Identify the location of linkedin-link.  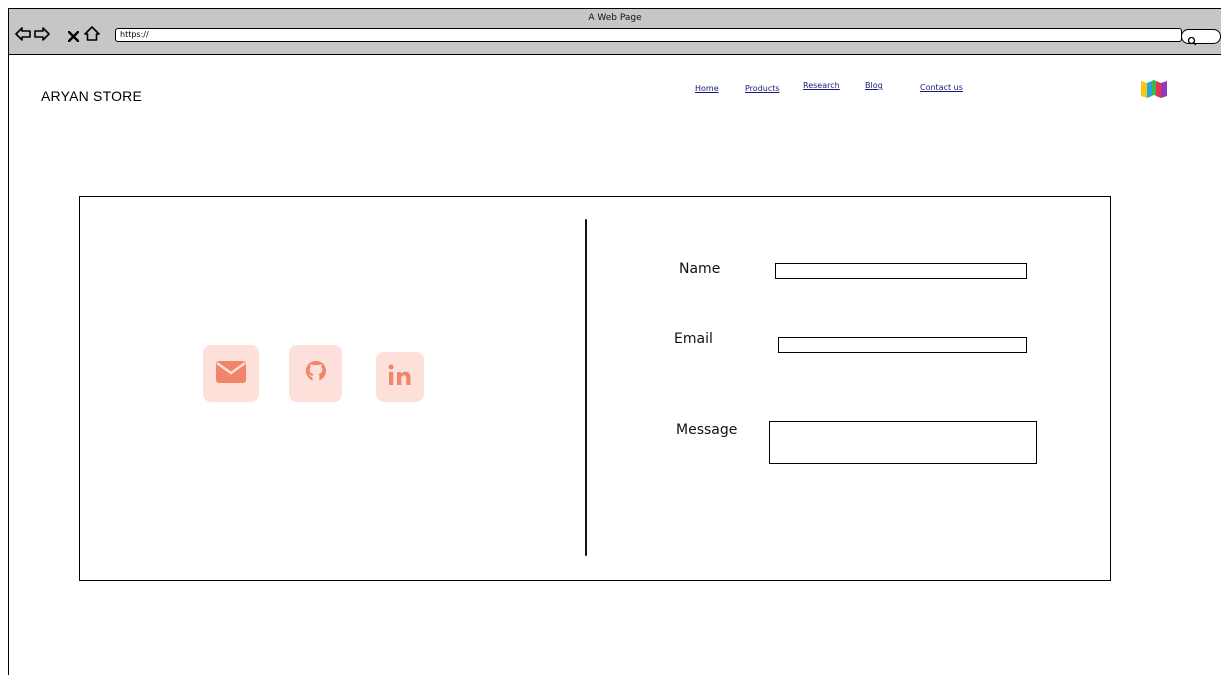
(400, 377).